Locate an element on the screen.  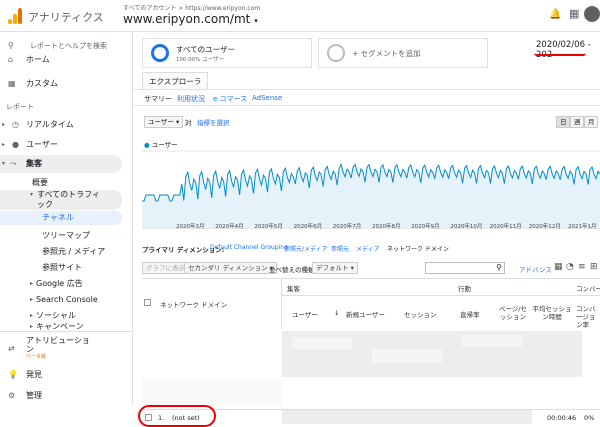
sidebar-item-campaigns: ▸ キャンペーン is located at coordinates (66, 327).